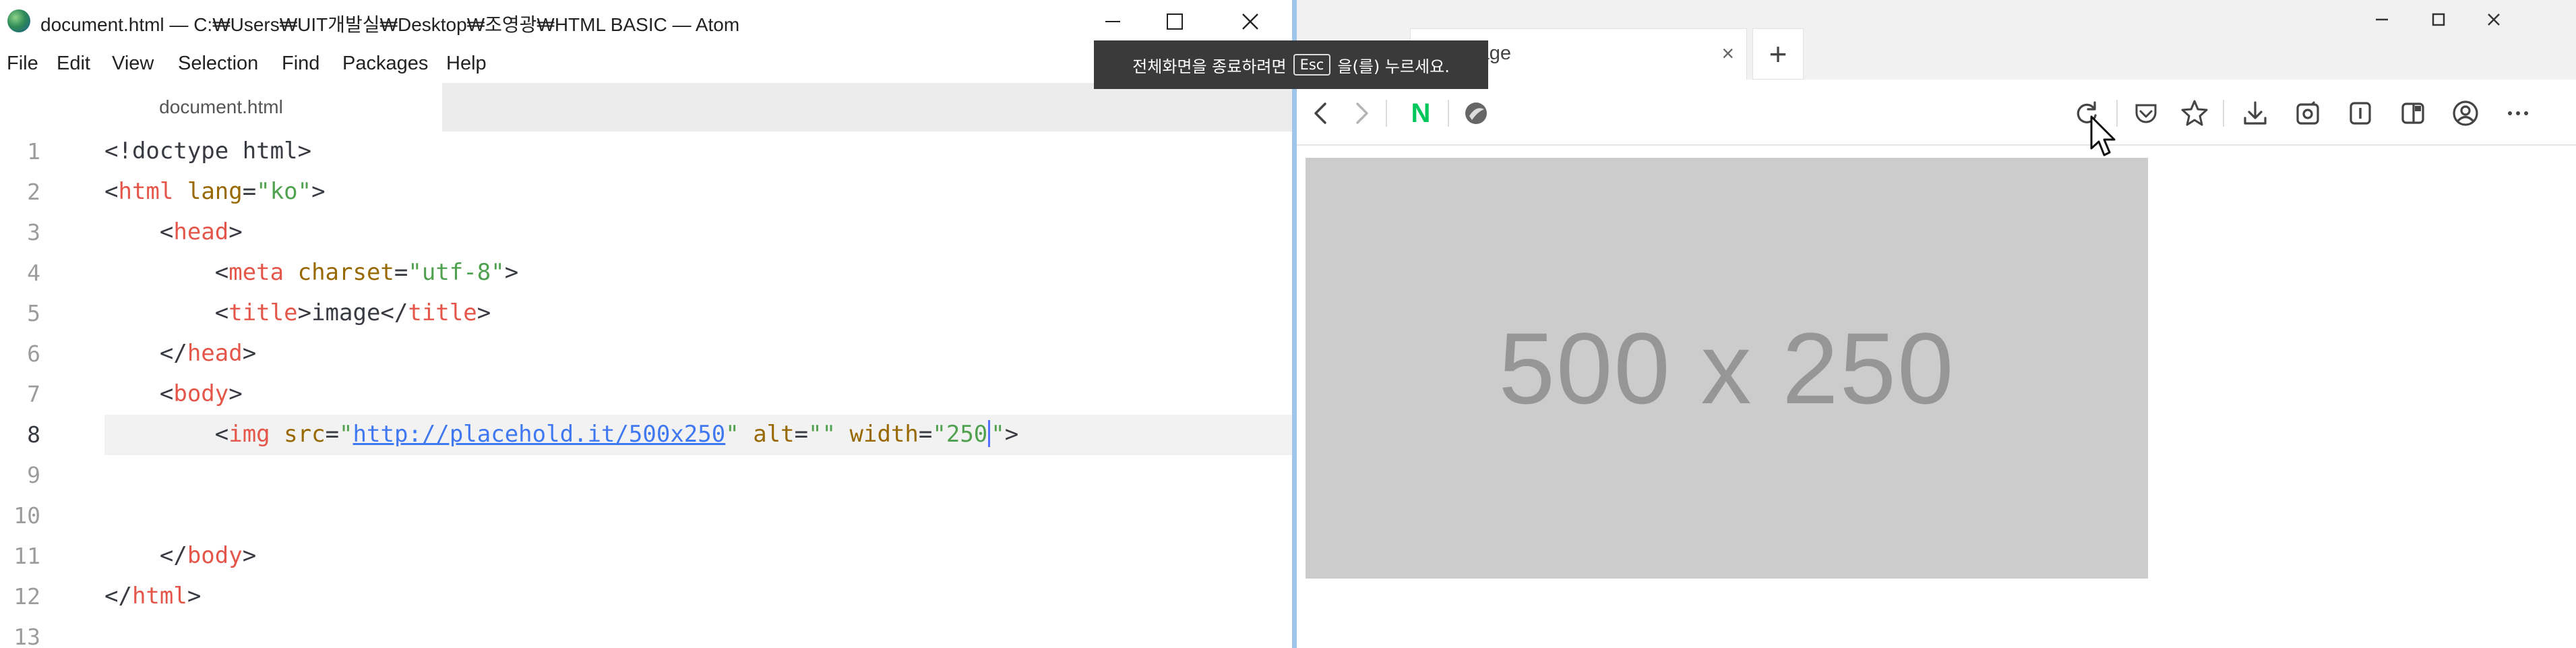  Describe the element at coordinates (26, 597) in the screenshot. I see `line-number: 12` at that location.